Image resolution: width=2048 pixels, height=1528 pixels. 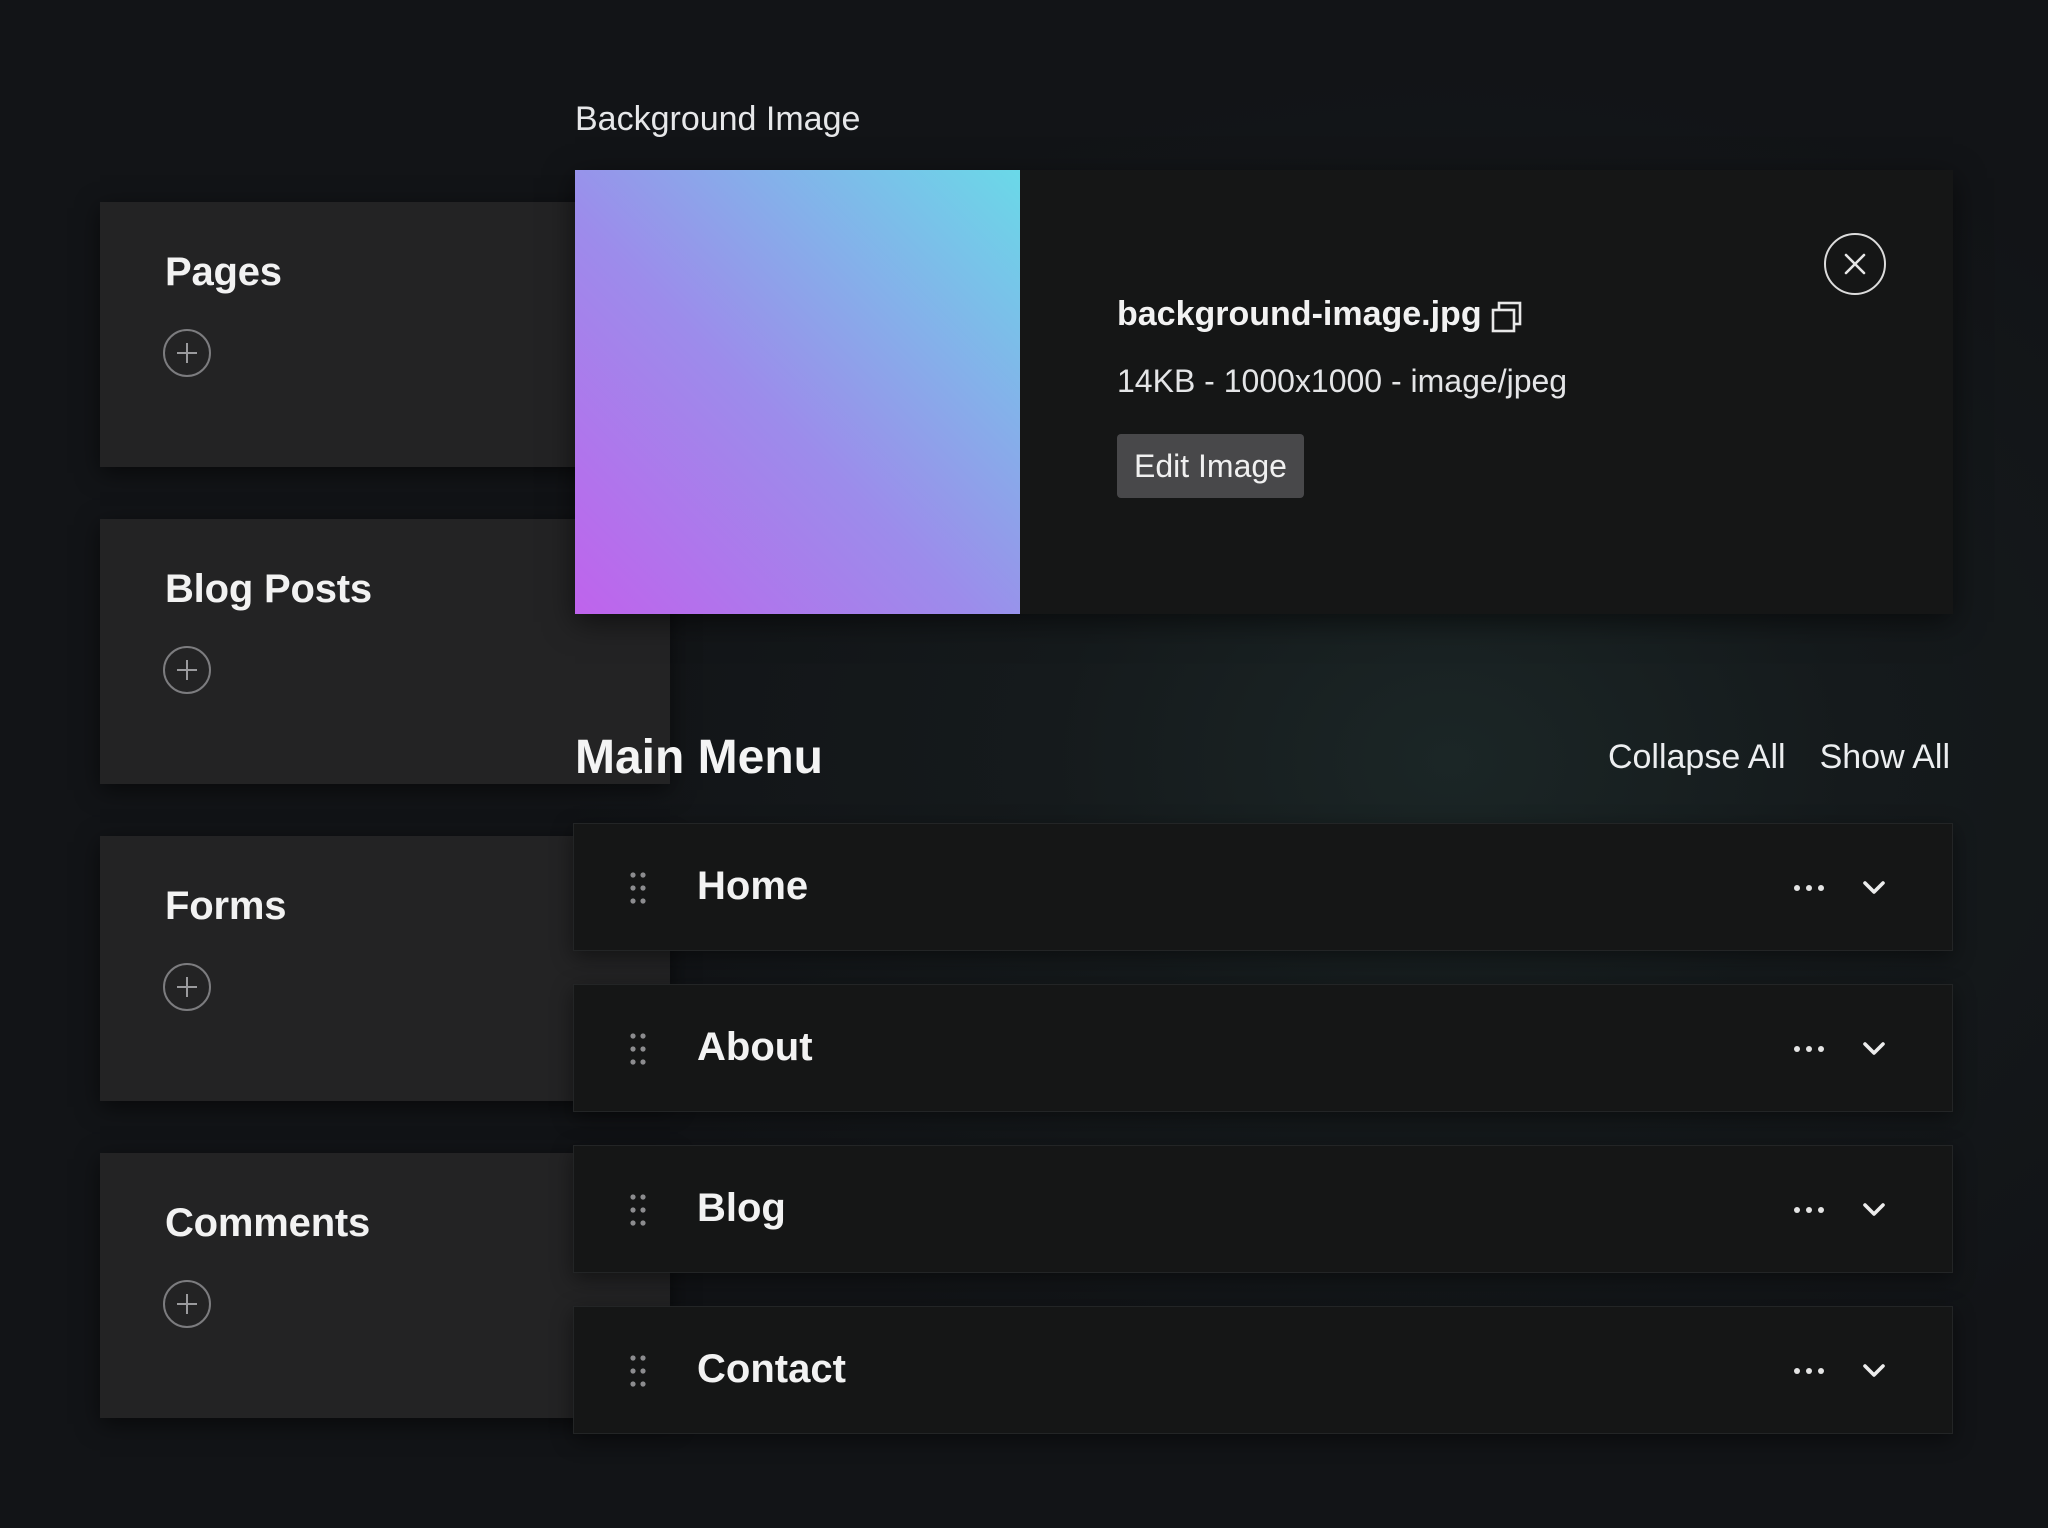 I want to click on menu-item-label: Contact, so click(x=771, y=1369).